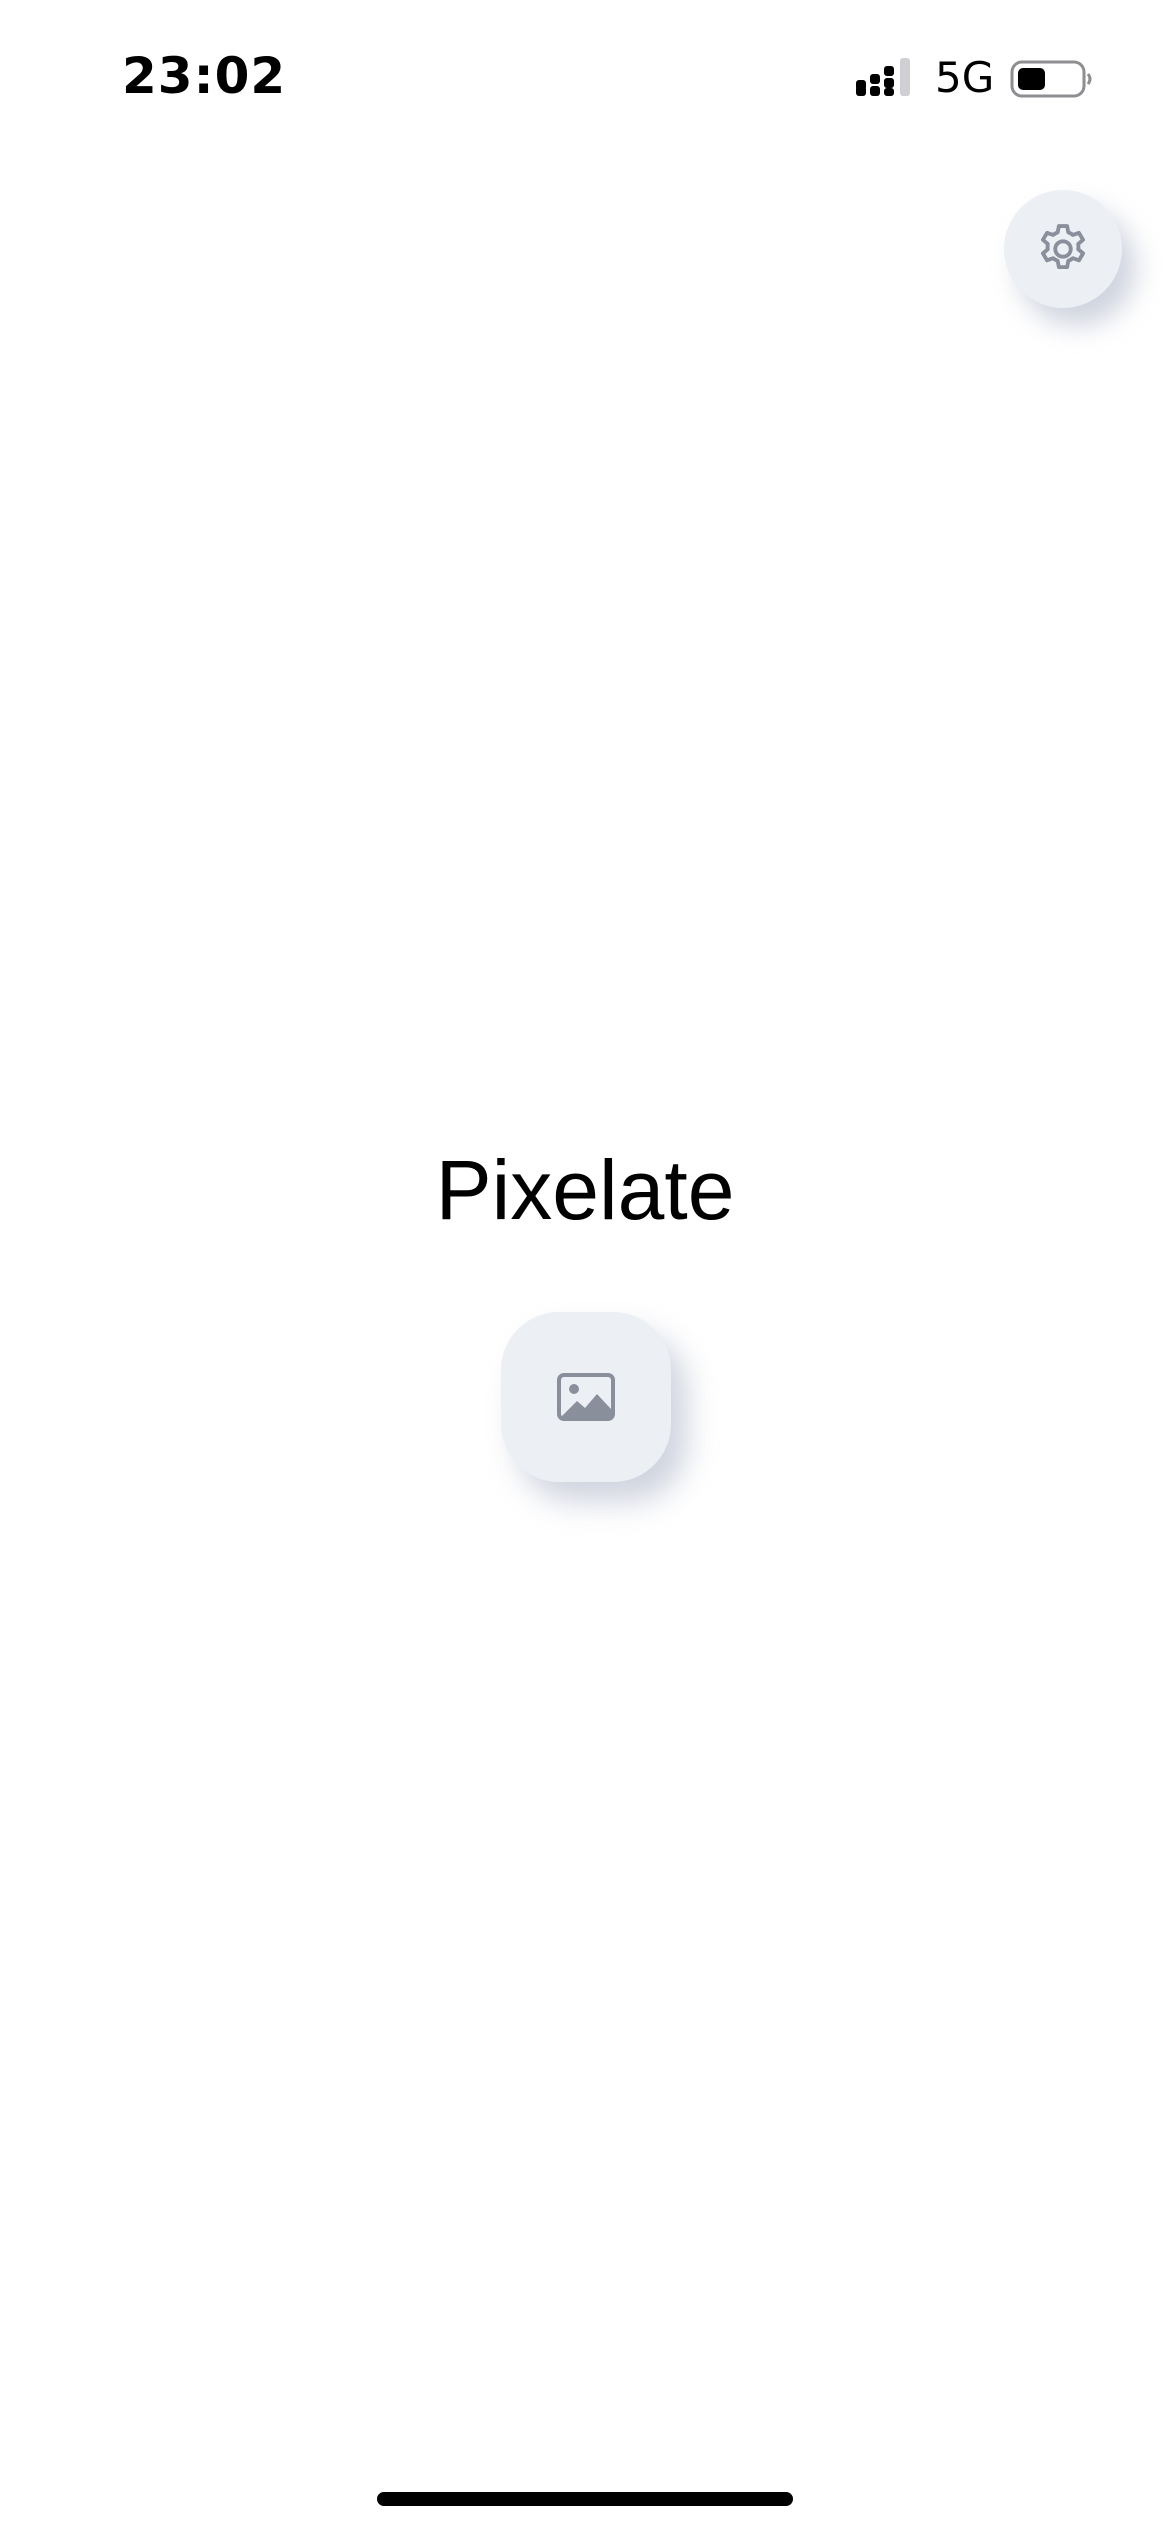 This screenshot has width=1170, height=2532. What do you see at coordinates (1051, 79) in the screenshot?
I see `battery-icon` at bounding box center [1051, 79].